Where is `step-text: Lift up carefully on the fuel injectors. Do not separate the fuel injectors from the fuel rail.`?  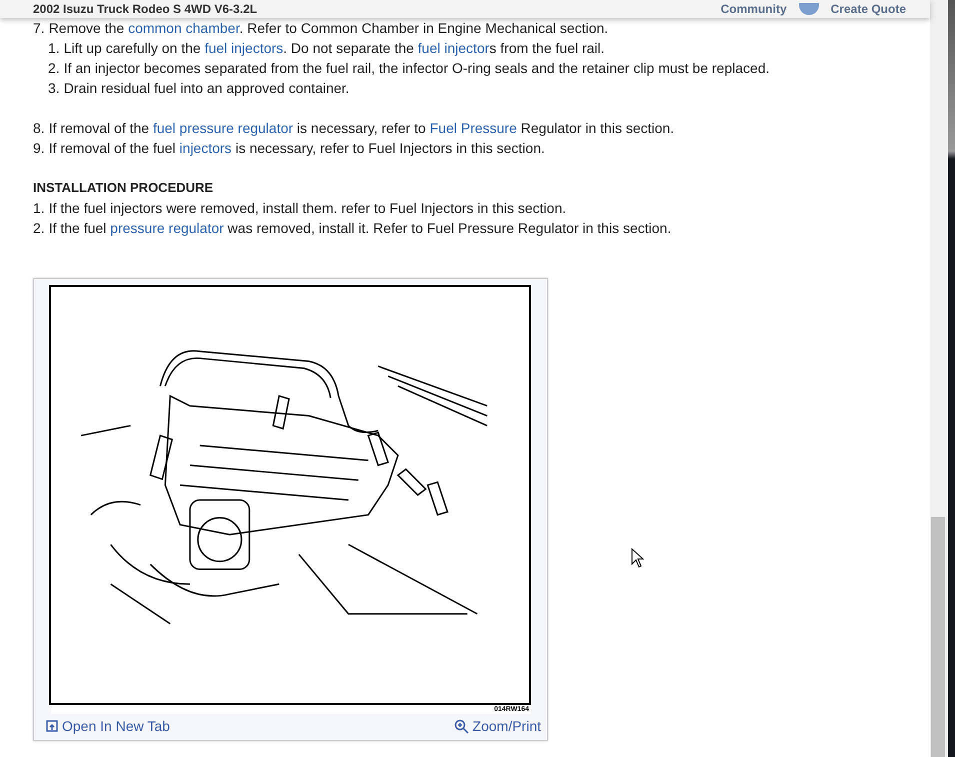
step-text: Lift up carefully on the fuel injectors. Do not separate the fuel injectors from the fuel rail. is located at coordinates (334, 48).